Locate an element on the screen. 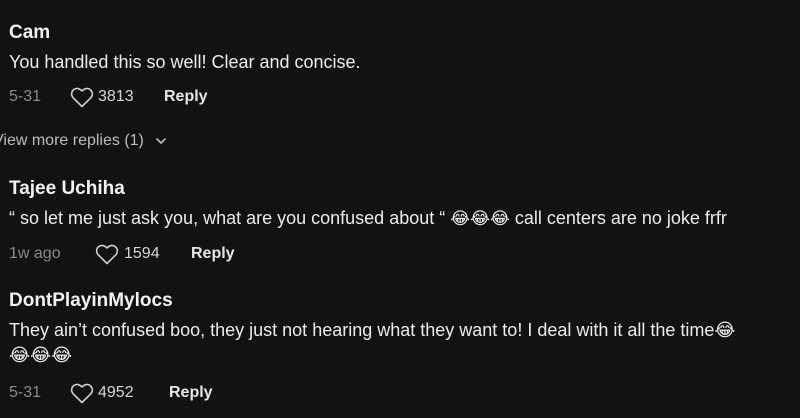 Image resolution: width=800 pixels, height=418 pixels. view-more-replies-button: View more replies (1) is located at coordinates (83, 141).